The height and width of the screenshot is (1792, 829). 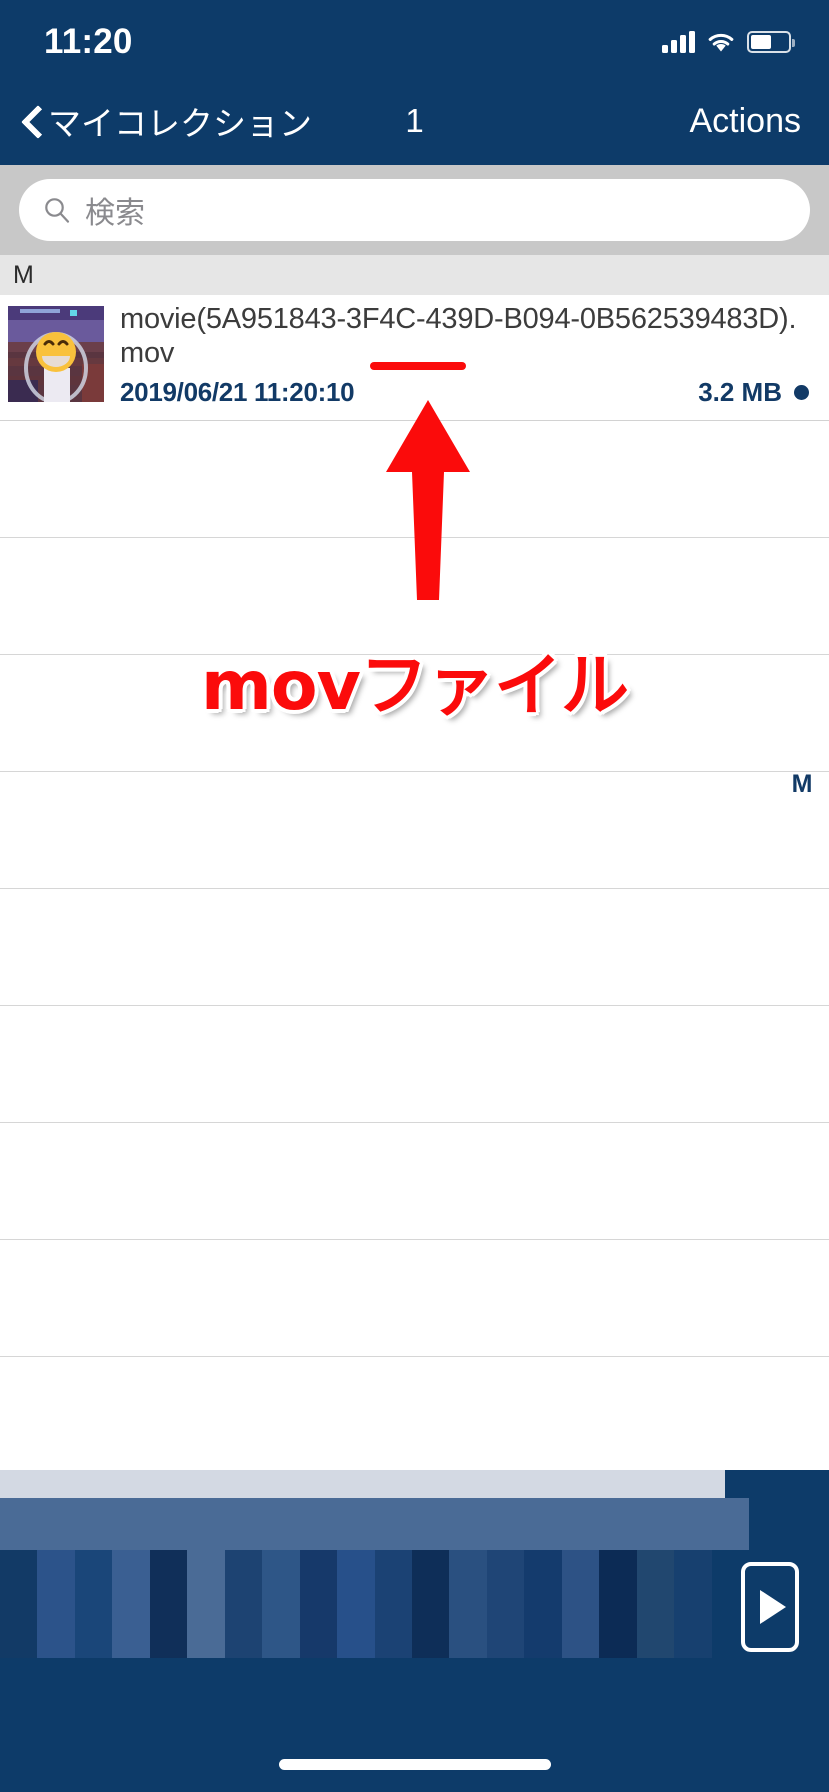 What do you see at coordinates (415, 686) in the screenshot?
I see `annotation-label: movファイル` at bounding box center [415, 686].